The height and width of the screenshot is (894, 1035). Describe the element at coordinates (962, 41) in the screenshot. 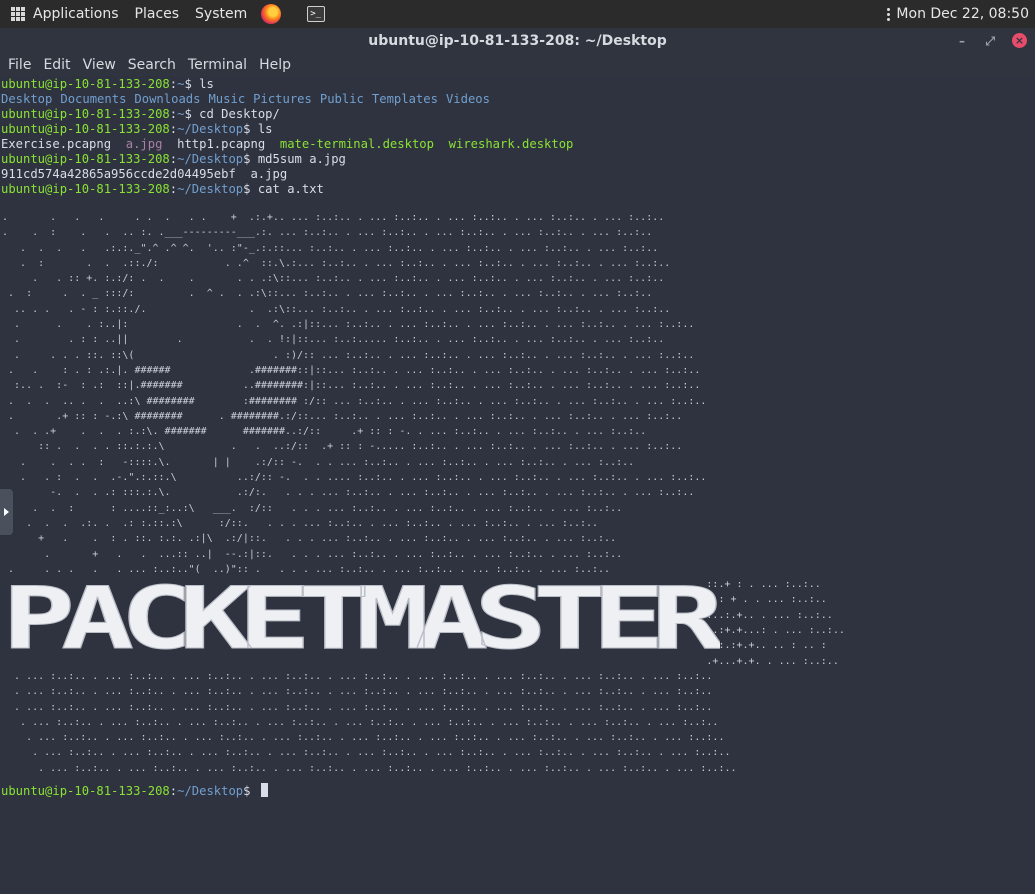

I see `minimize-icon: –` at that location.